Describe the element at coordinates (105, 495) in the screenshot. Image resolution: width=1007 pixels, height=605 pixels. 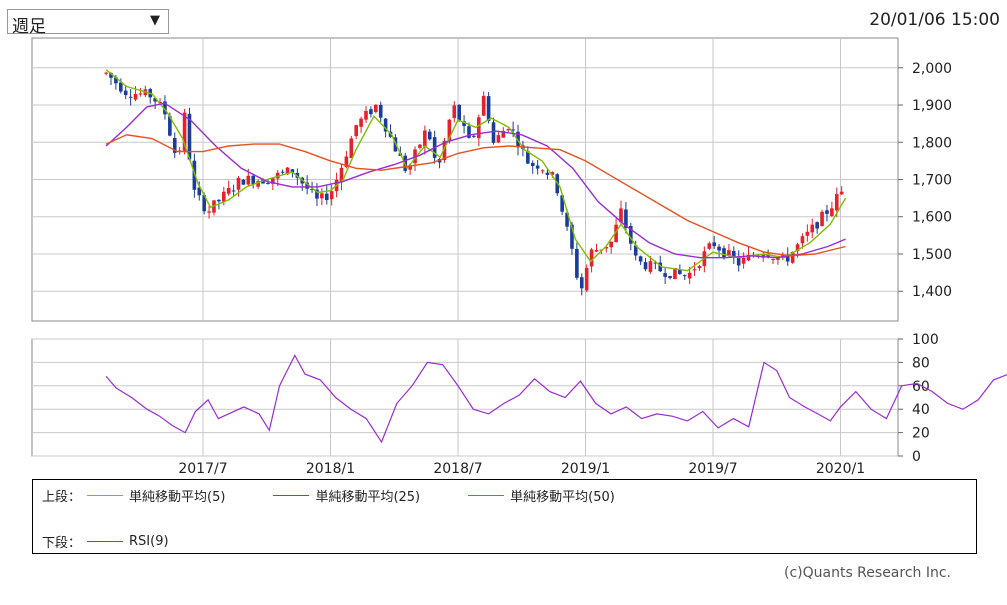
I see `legend-swatch-sma5` at that location.